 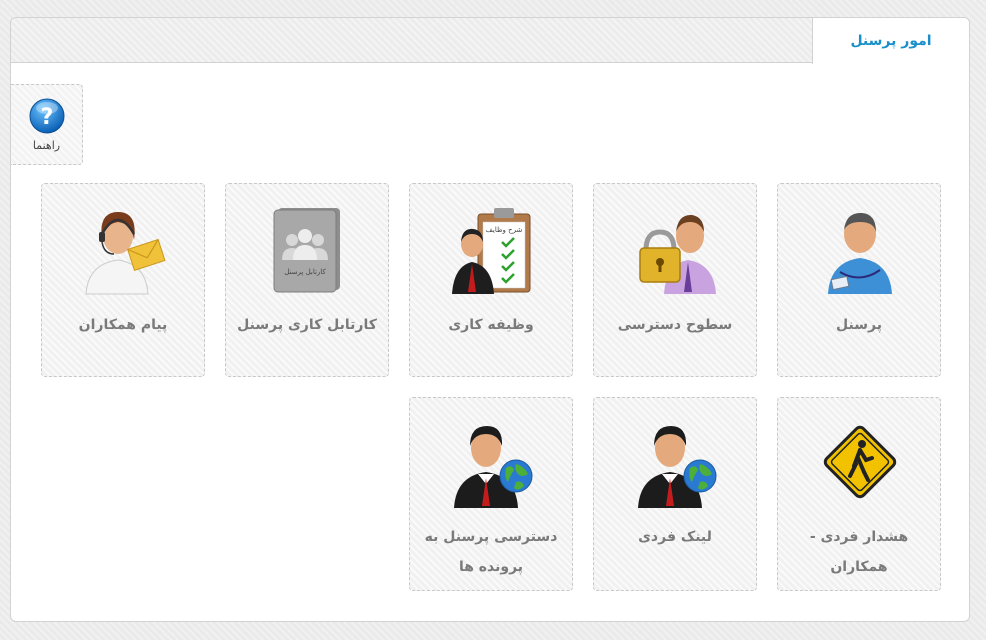 What do you see at coordinates (675, 537) in the screenshot?
I see `tile-label: لینک فردی` at bounding box center [675, 537].